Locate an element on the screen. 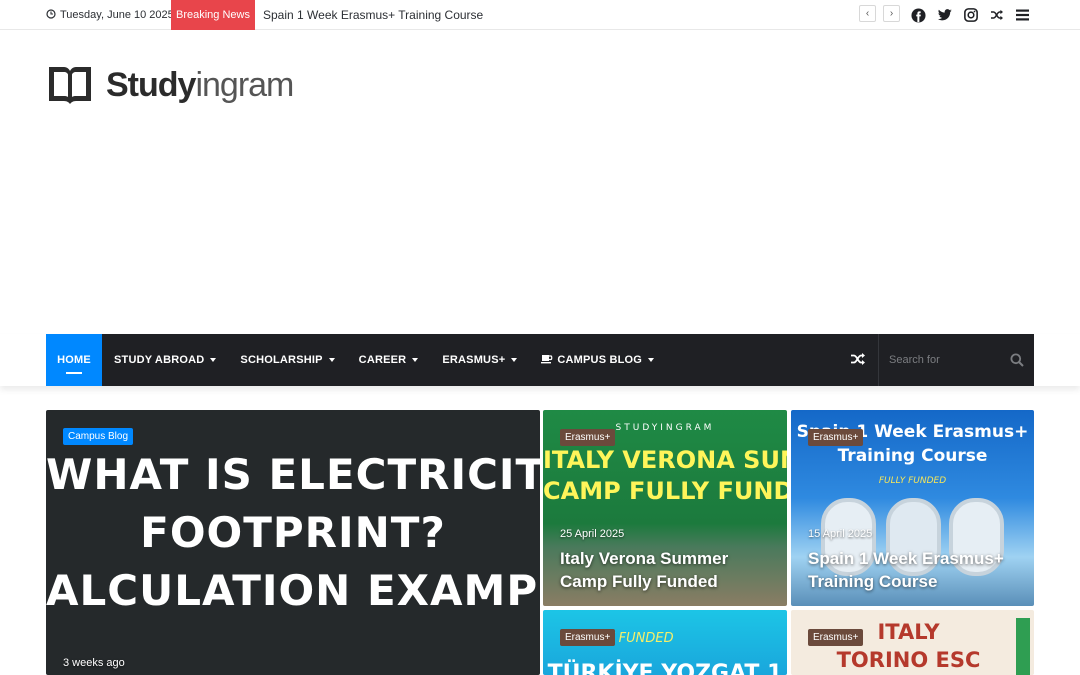 The image size is (1080, 675). nav-item-label: HOME is located at coordinates (74, 360).